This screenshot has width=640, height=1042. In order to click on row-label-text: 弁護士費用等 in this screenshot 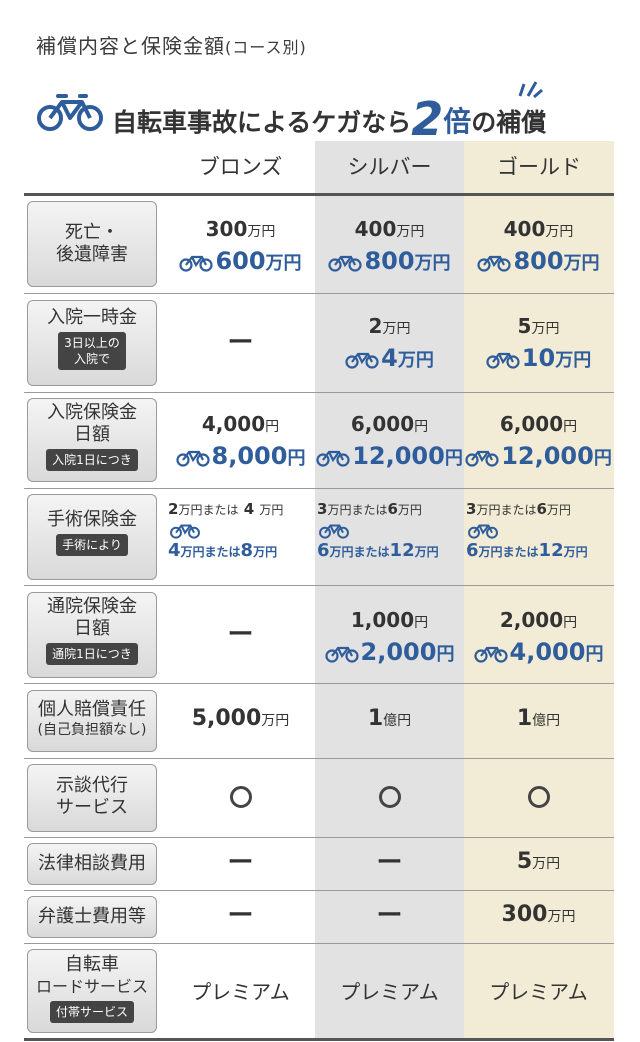, I will do `click(92, 916)`.